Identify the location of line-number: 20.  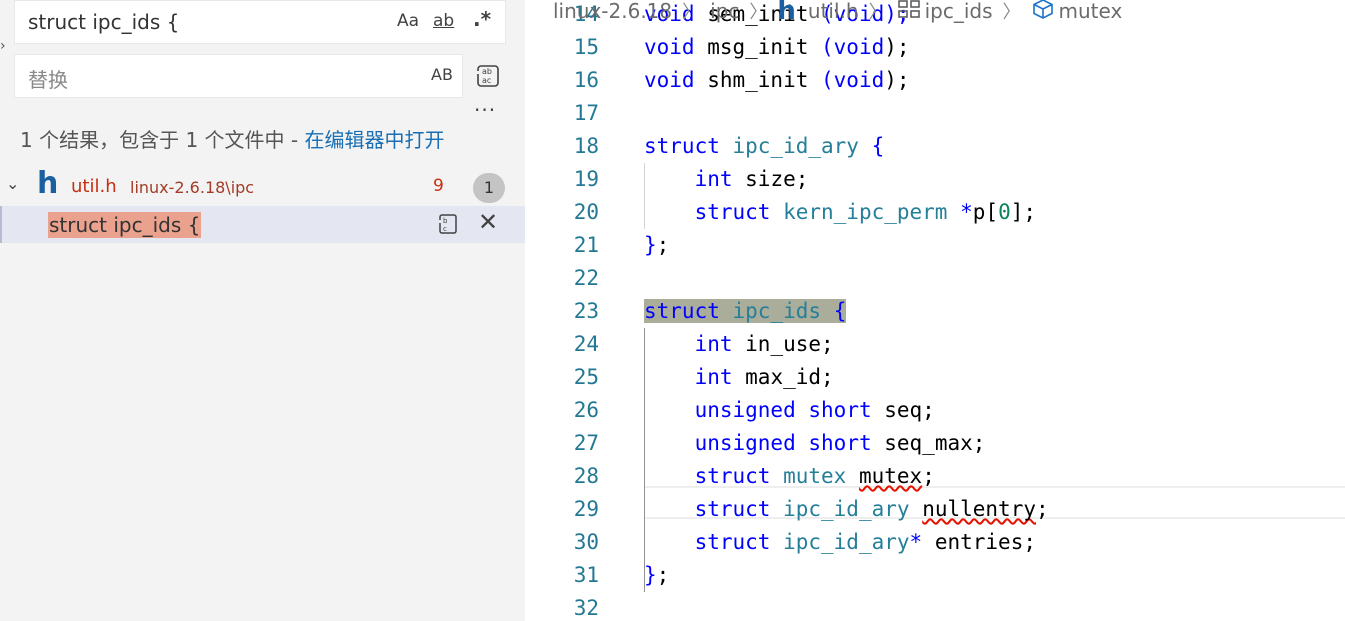
(586, 212).